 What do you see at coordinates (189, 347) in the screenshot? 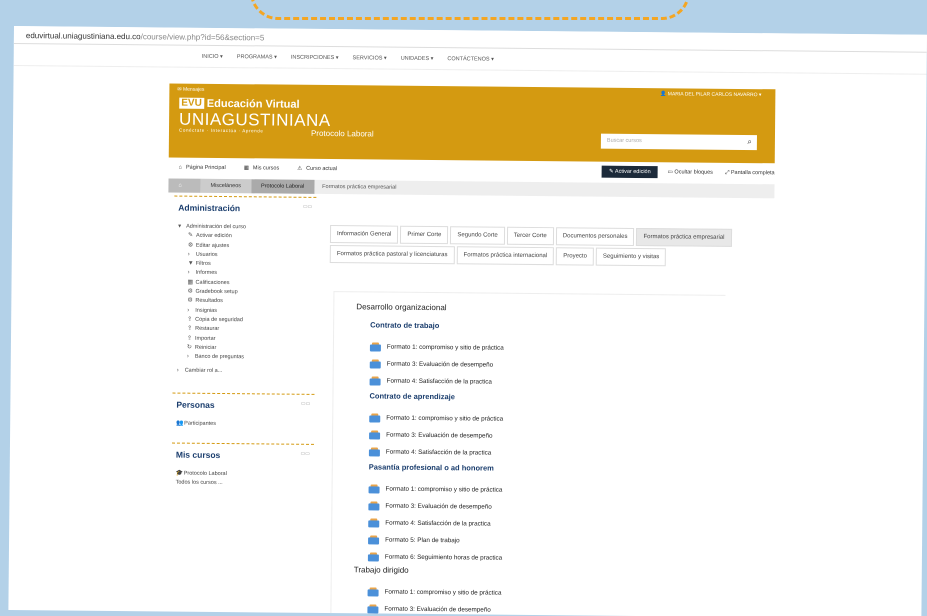
I see `admin-item-icon: ↻` at bounding box center [189, 347].